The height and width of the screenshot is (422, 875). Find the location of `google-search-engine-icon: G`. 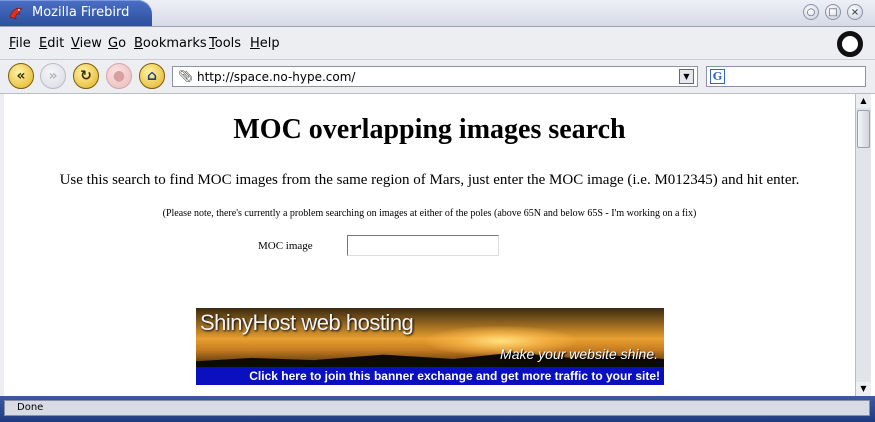

google-search-engine-icon: G is located at coordinates (717, 76).